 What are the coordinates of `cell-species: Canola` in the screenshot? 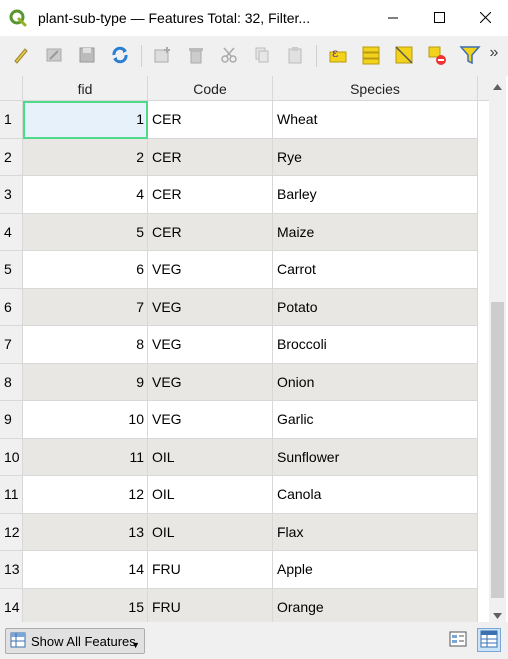 It's located at (375, 495).